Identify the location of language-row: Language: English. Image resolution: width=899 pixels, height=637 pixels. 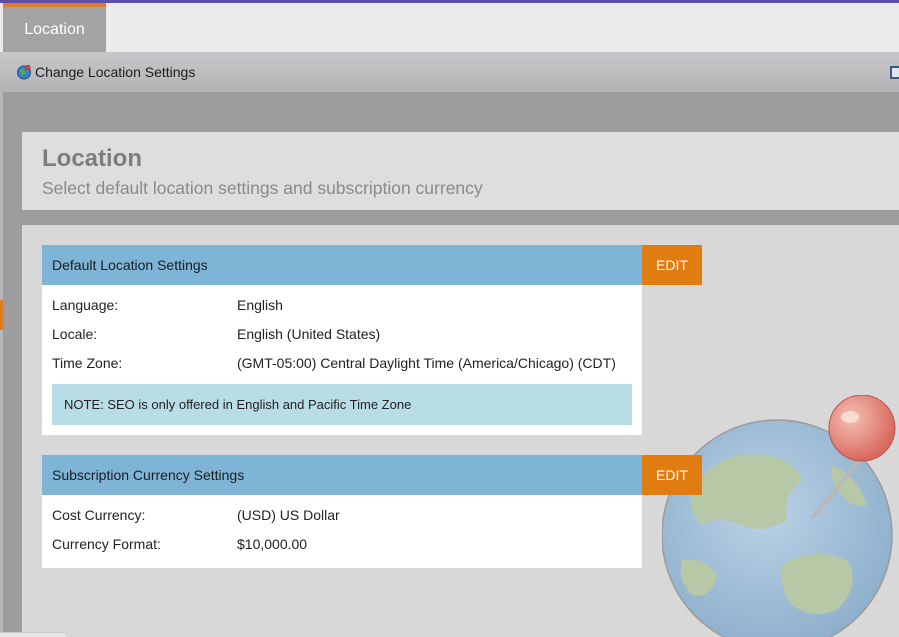
(342, 303).